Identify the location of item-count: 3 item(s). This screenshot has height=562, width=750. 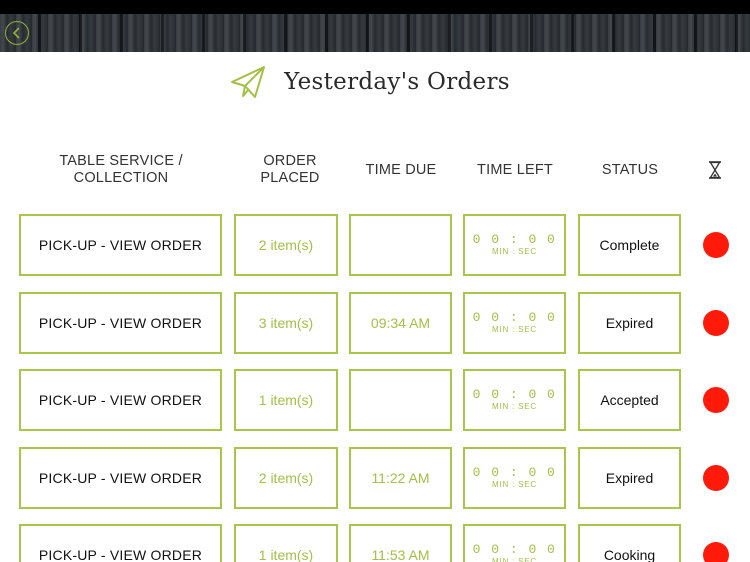
(286, 323).